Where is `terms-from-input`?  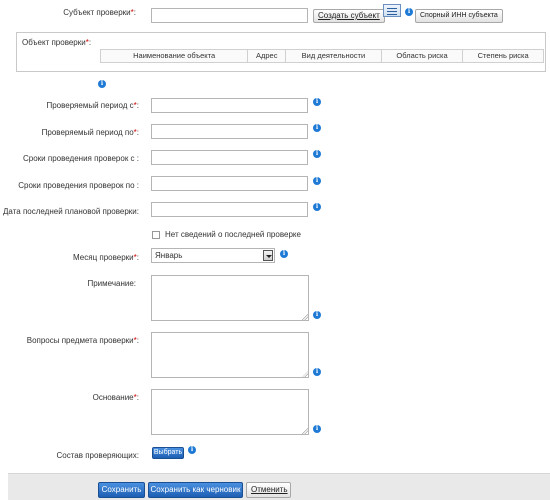
terms-from-input is located at coordinates (229, 157).